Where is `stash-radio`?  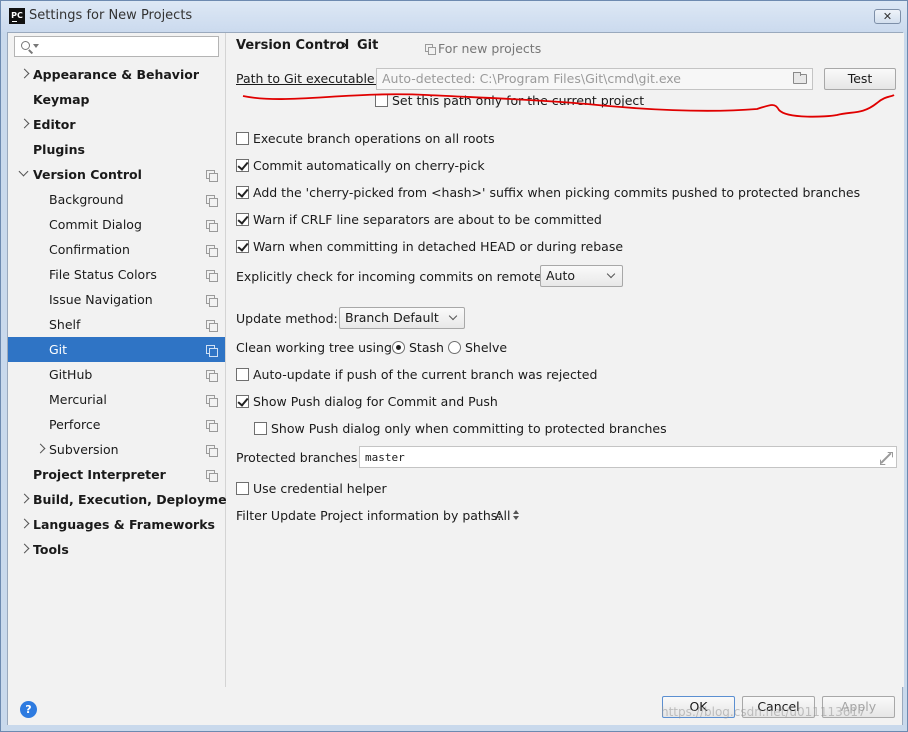 stash-radio is located at coordinates (398, 347).